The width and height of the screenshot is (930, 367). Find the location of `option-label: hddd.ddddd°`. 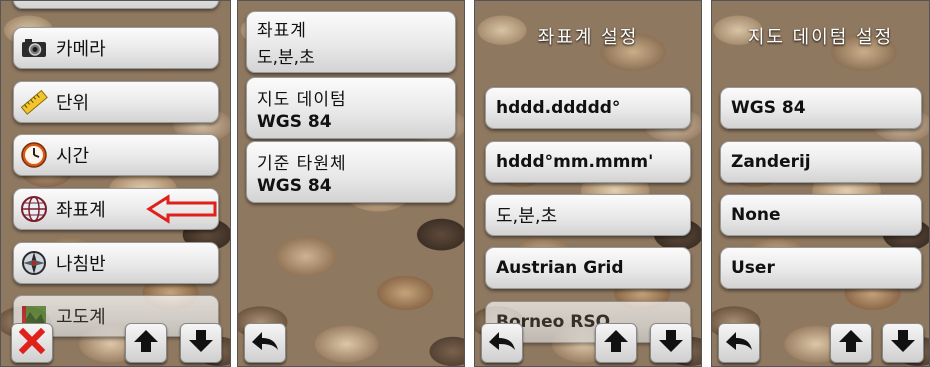

option-label: hddd.ddddd° is located at coordinates (558, 108).